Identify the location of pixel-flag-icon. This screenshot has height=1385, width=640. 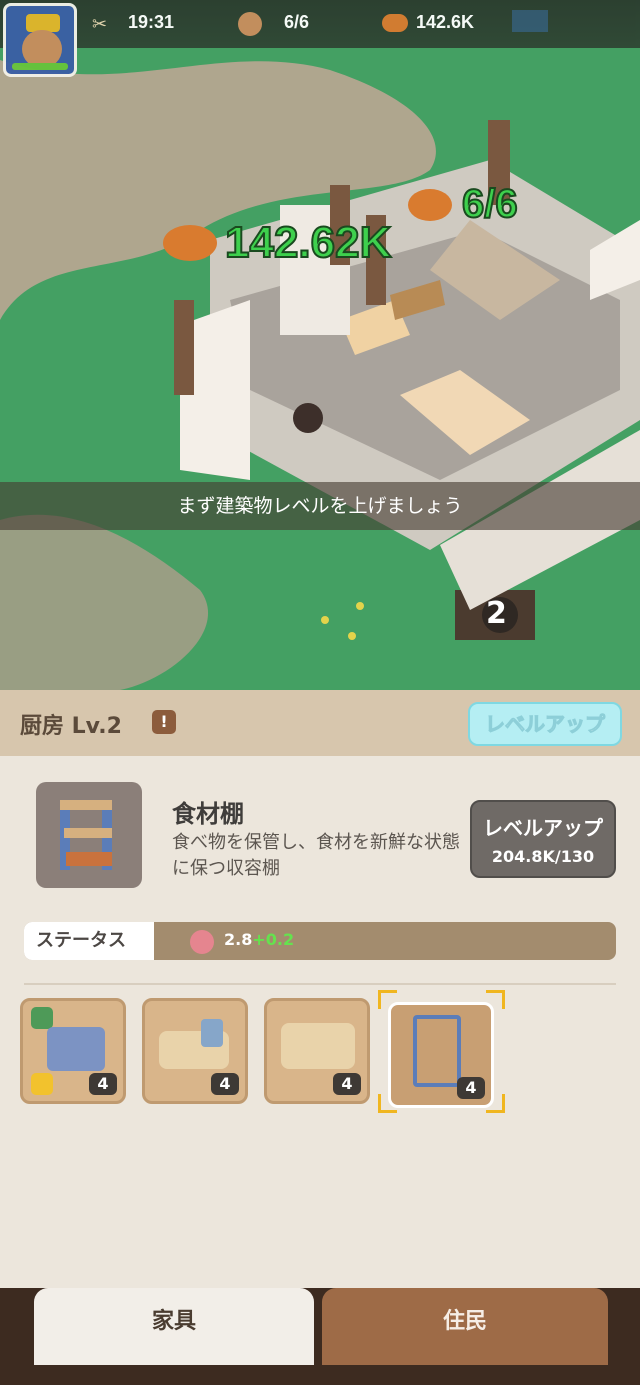
(530, 21).